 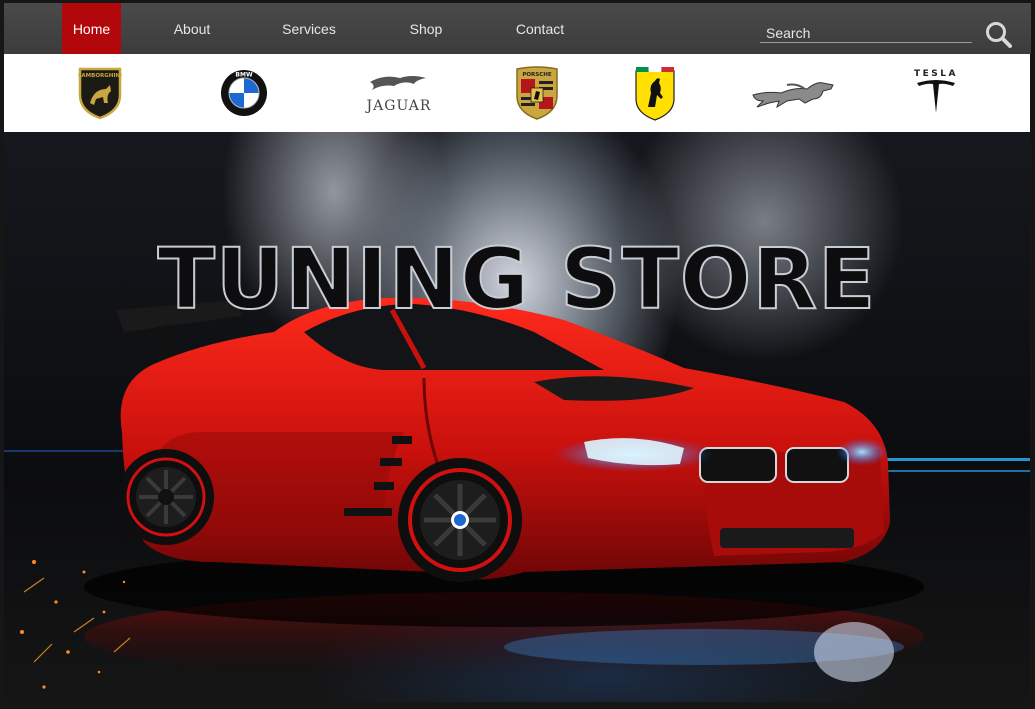 What do you see at coordinates (655, 93) in the screenshot?
I see `ferrari-logo` at bounding box center [655, 93].